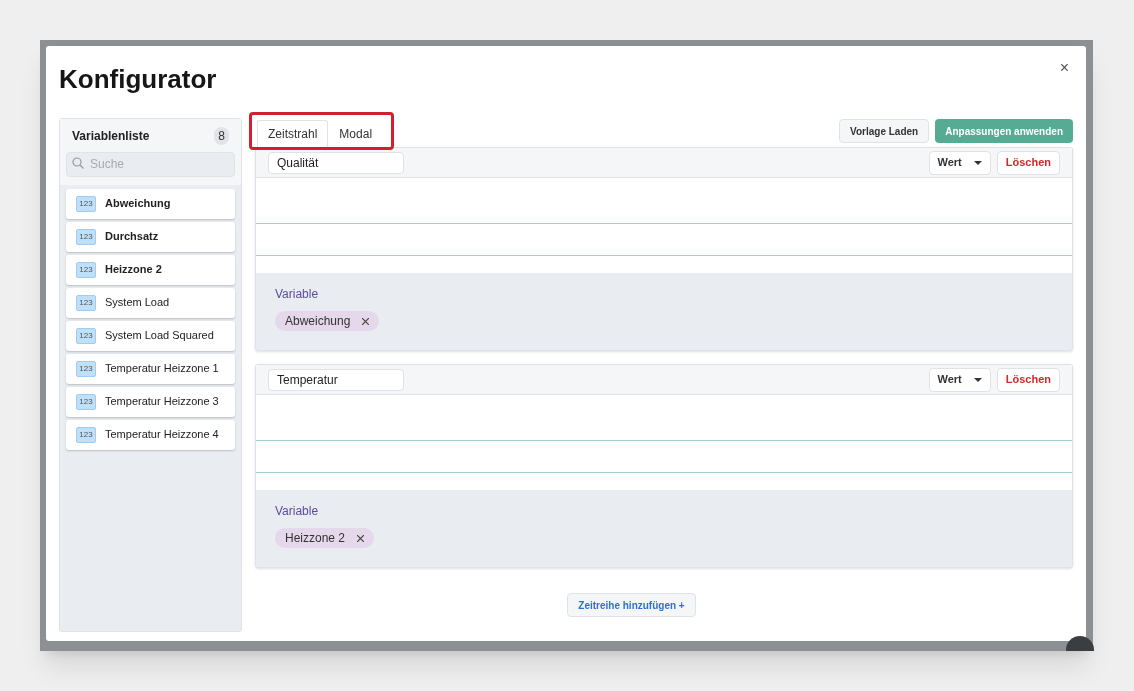  What do you see at coordinates (884, 131) in the screenshot?
I see `load-template-button: Vorlage Laden` at bounding box center [884, 131].